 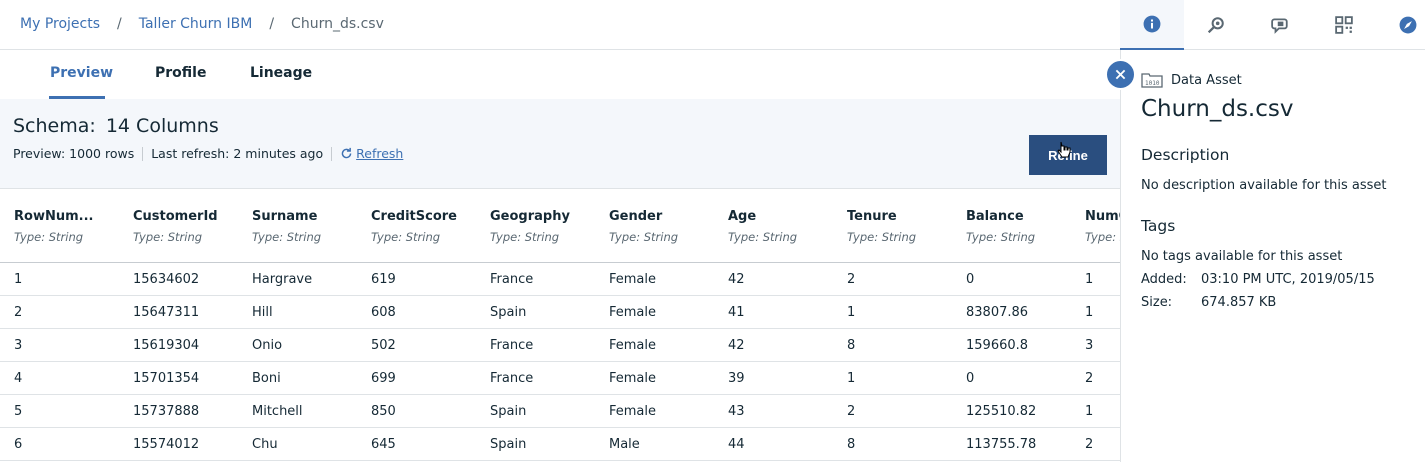 I want to click on mouse-cursor-icon, so click(x=1064, y=149).